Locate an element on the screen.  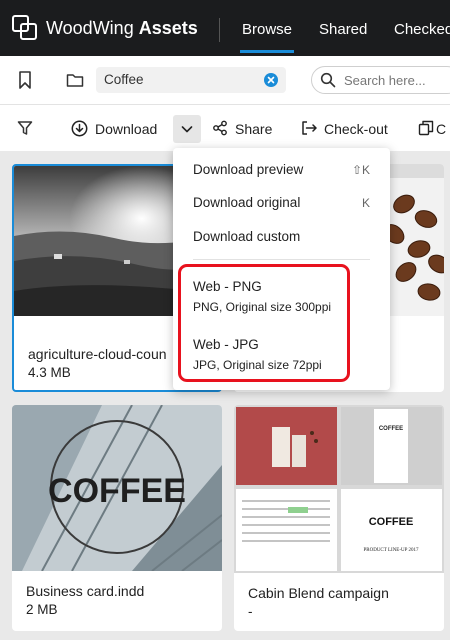
nav-divider is located at coordinates (219, 30).